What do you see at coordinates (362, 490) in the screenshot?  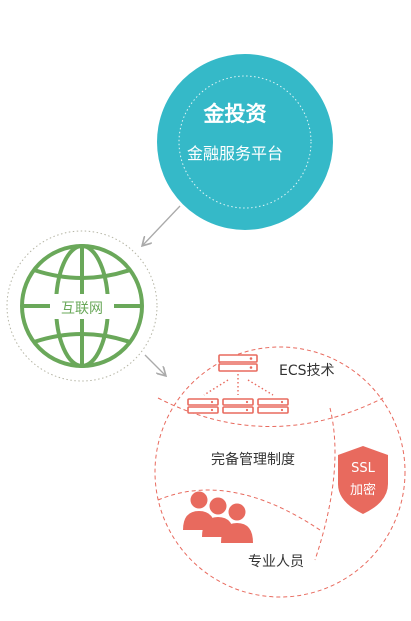 I see `encryption-label: 加密` at bounding box center [362, 490].